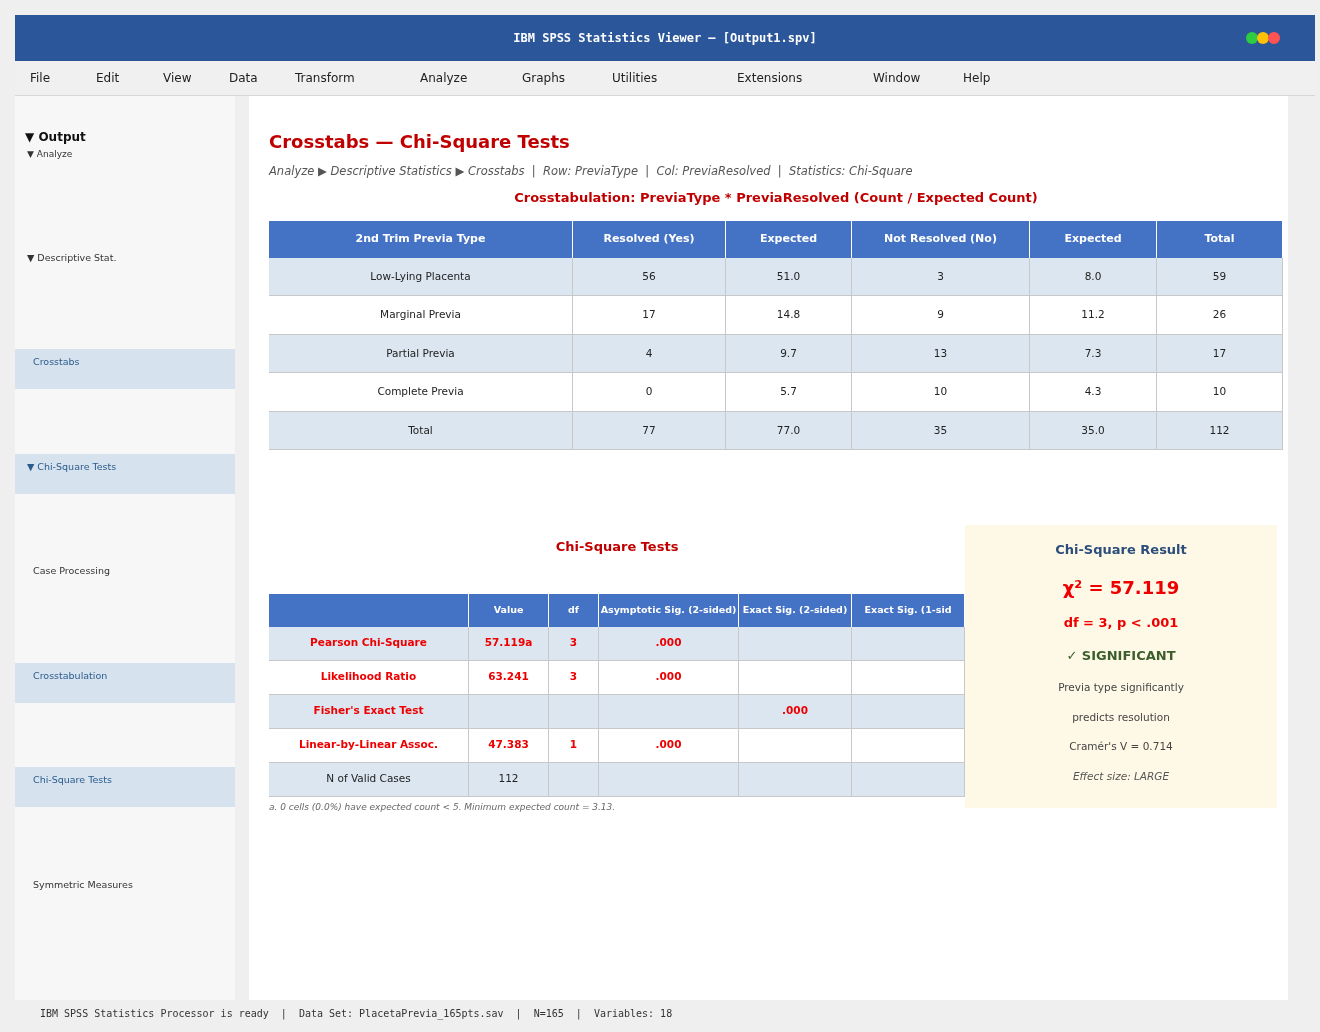 This screenshot has height=1032, width=1320. What do you see at coordinates (125, 155) in the screenshot?
I see `outline-item: ▼ Analyze` at bounding box center [125, 155].